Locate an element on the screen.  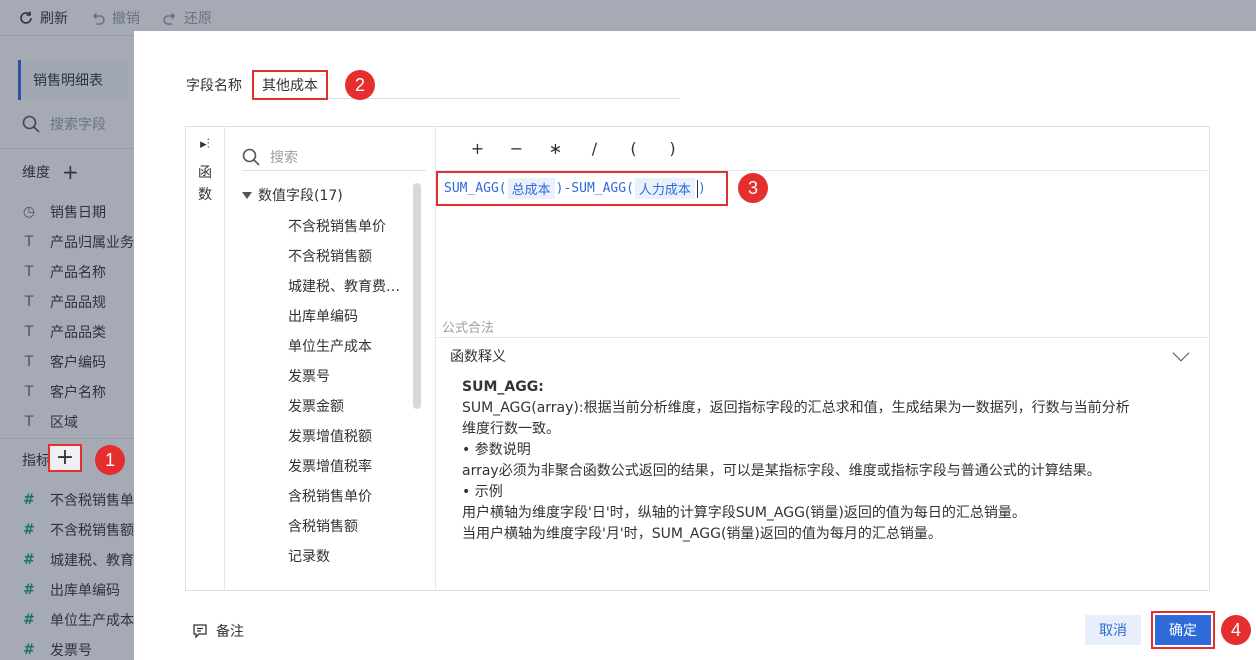
cancel-button: 取消 is located at coordinates (1113, 630).